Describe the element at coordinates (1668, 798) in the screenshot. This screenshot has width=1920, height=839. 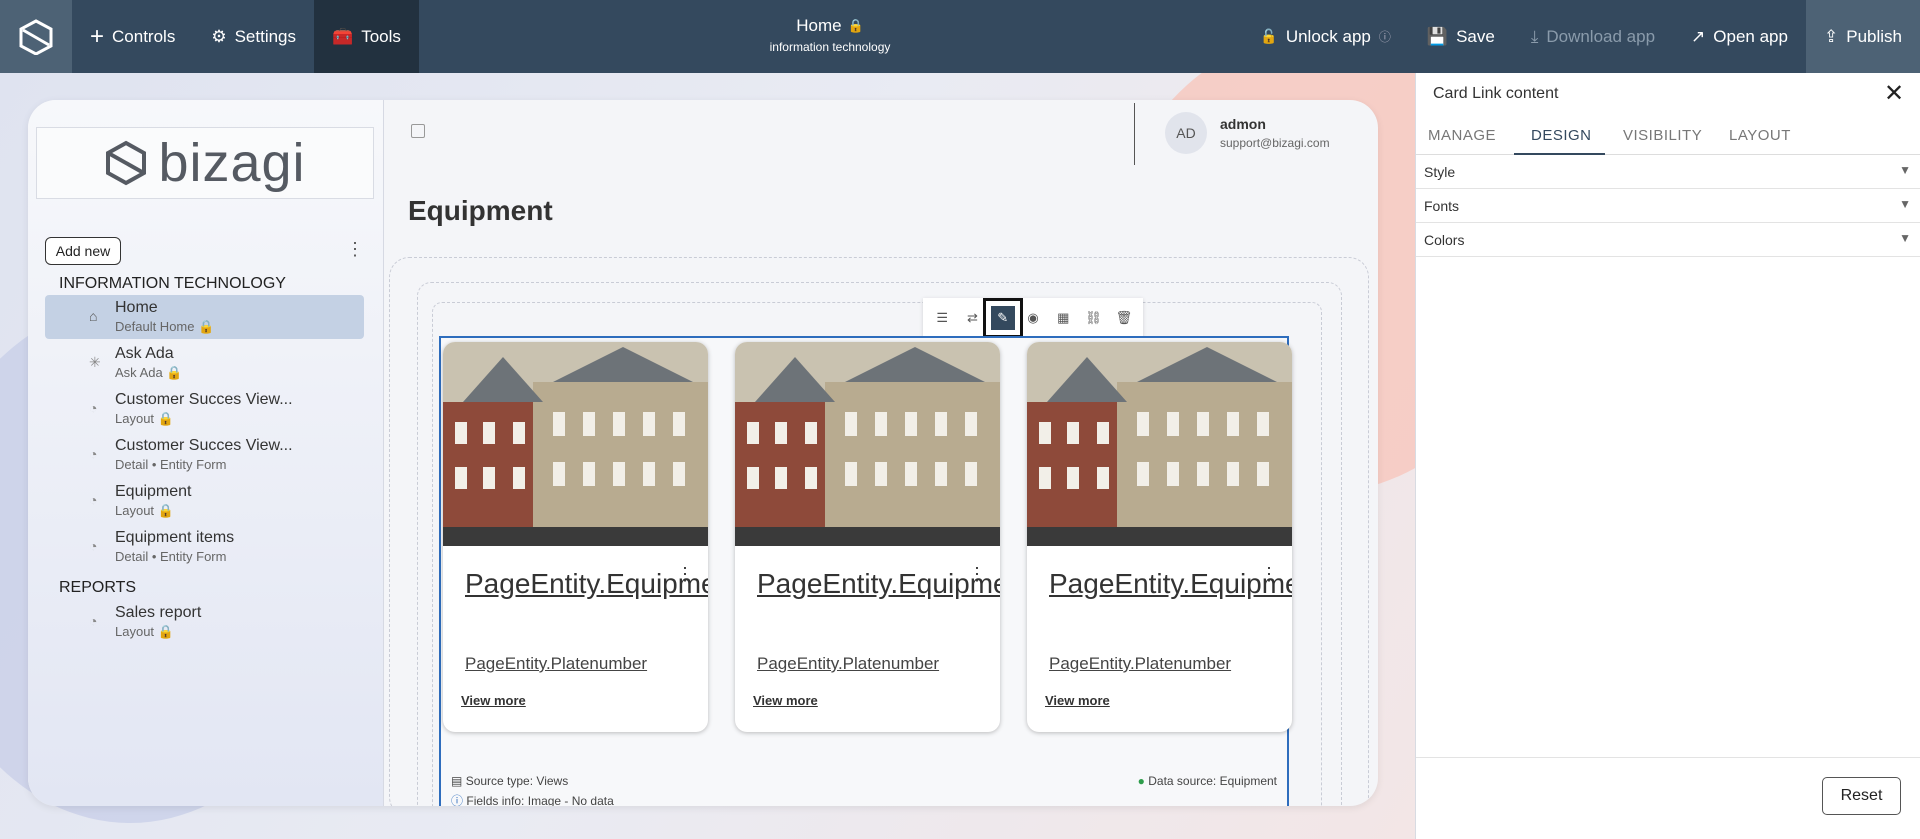
I see `panel-footer: Reset` at that location.